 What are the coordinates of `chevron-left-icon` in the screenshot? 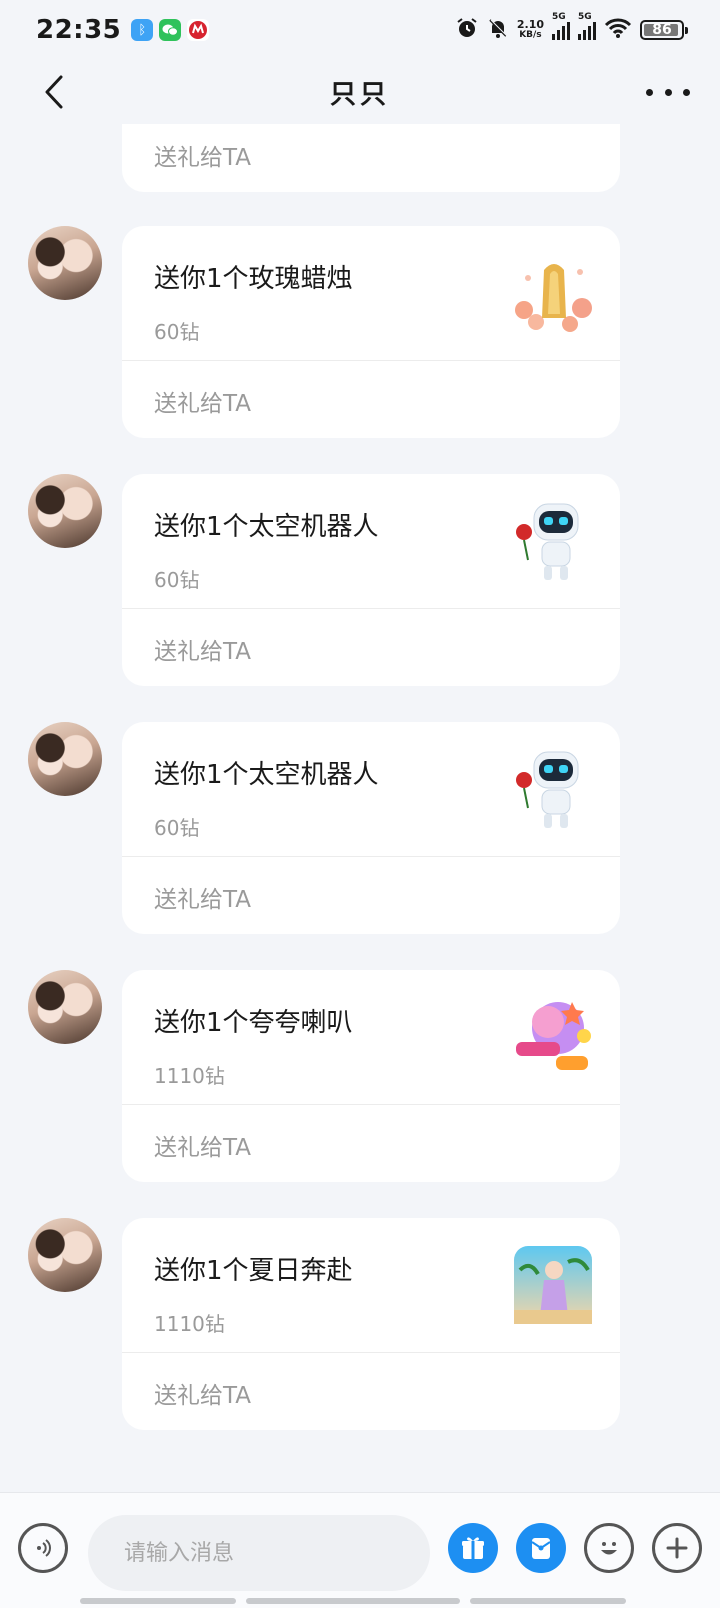 It's located at (54, 92).